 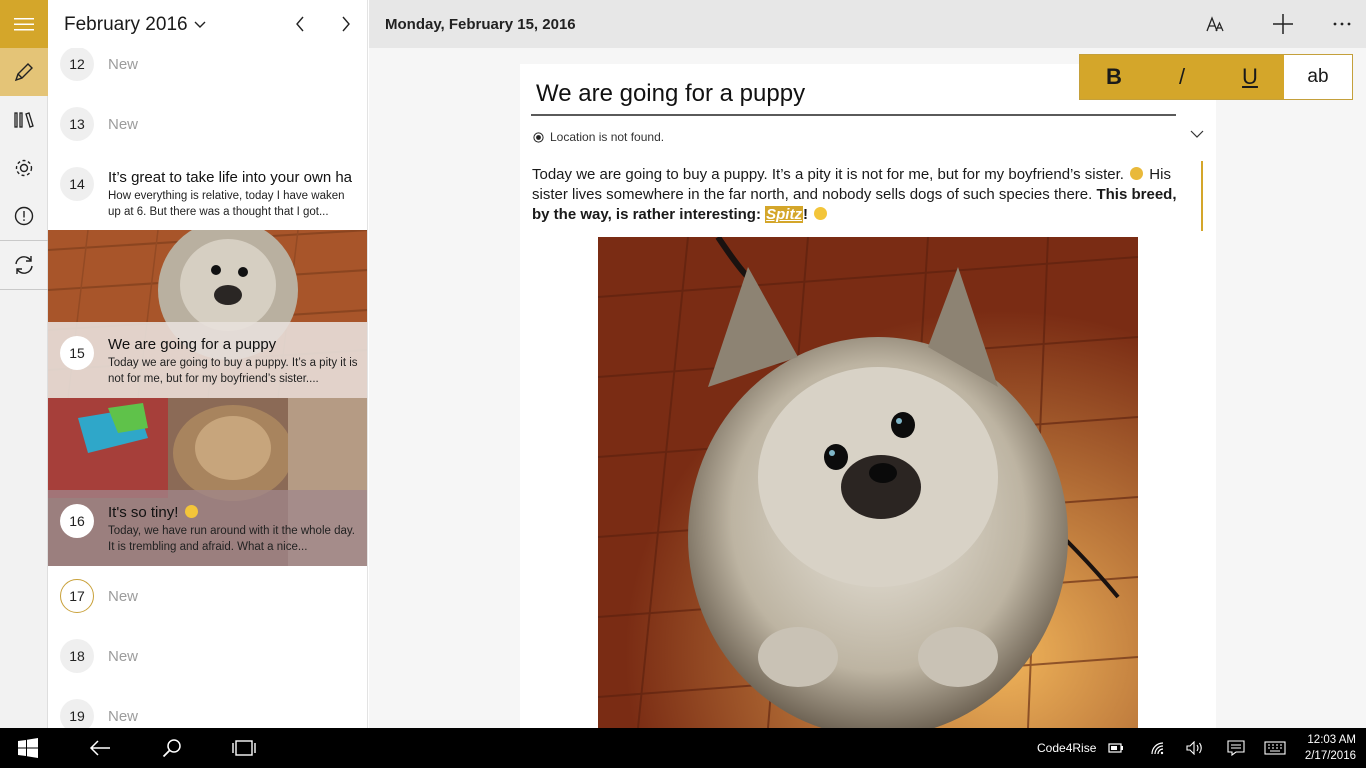 I want to click on touch-keyboard-button, so click(x=1275, y=748).